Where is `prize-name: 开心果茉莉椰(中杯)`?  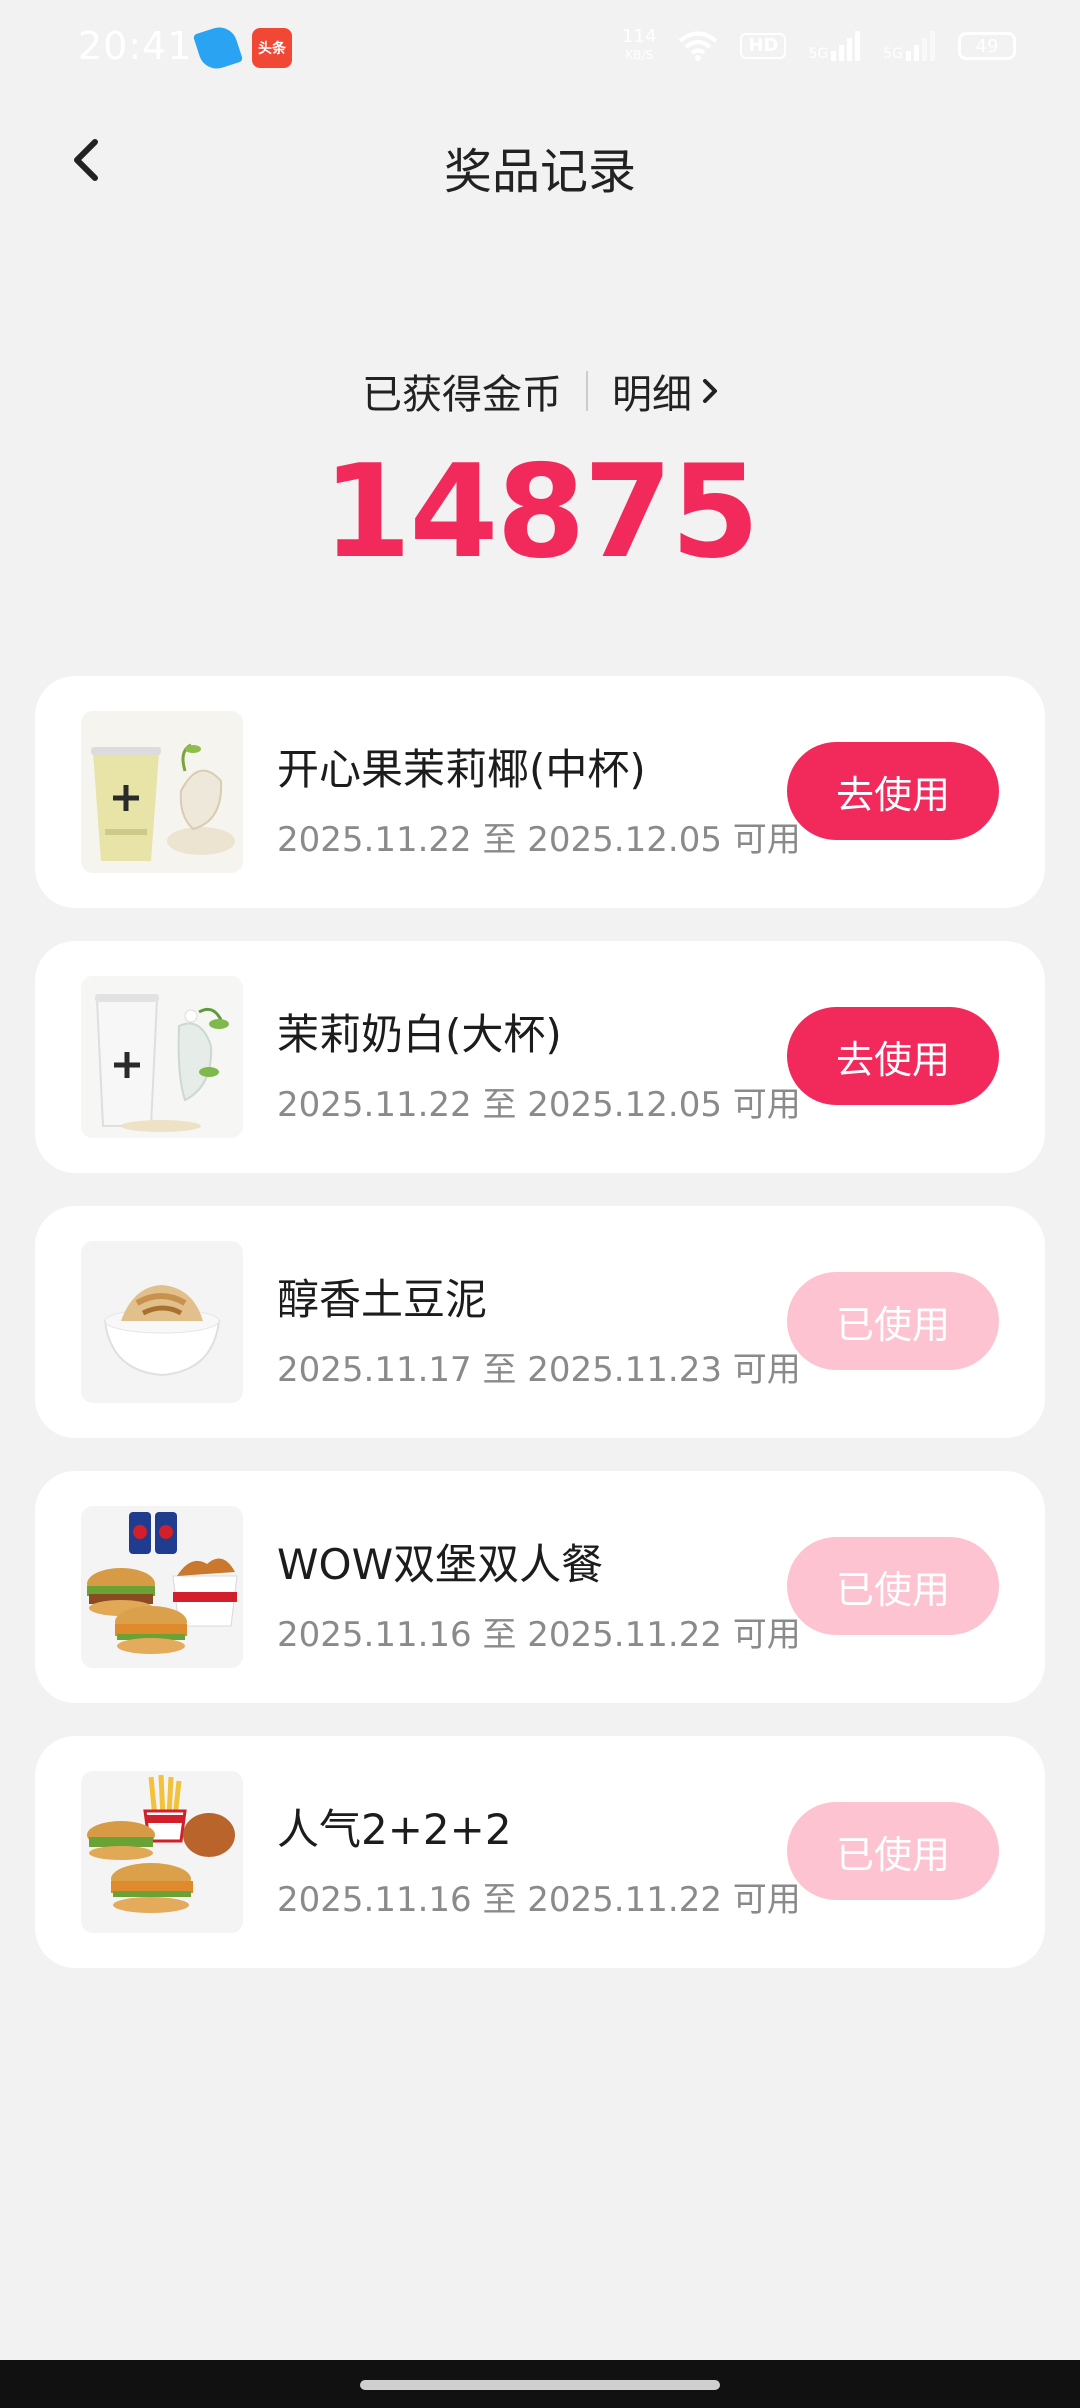 prize-name: 开心果茉莉椰(中杯) is located at coordinates (461, 769).